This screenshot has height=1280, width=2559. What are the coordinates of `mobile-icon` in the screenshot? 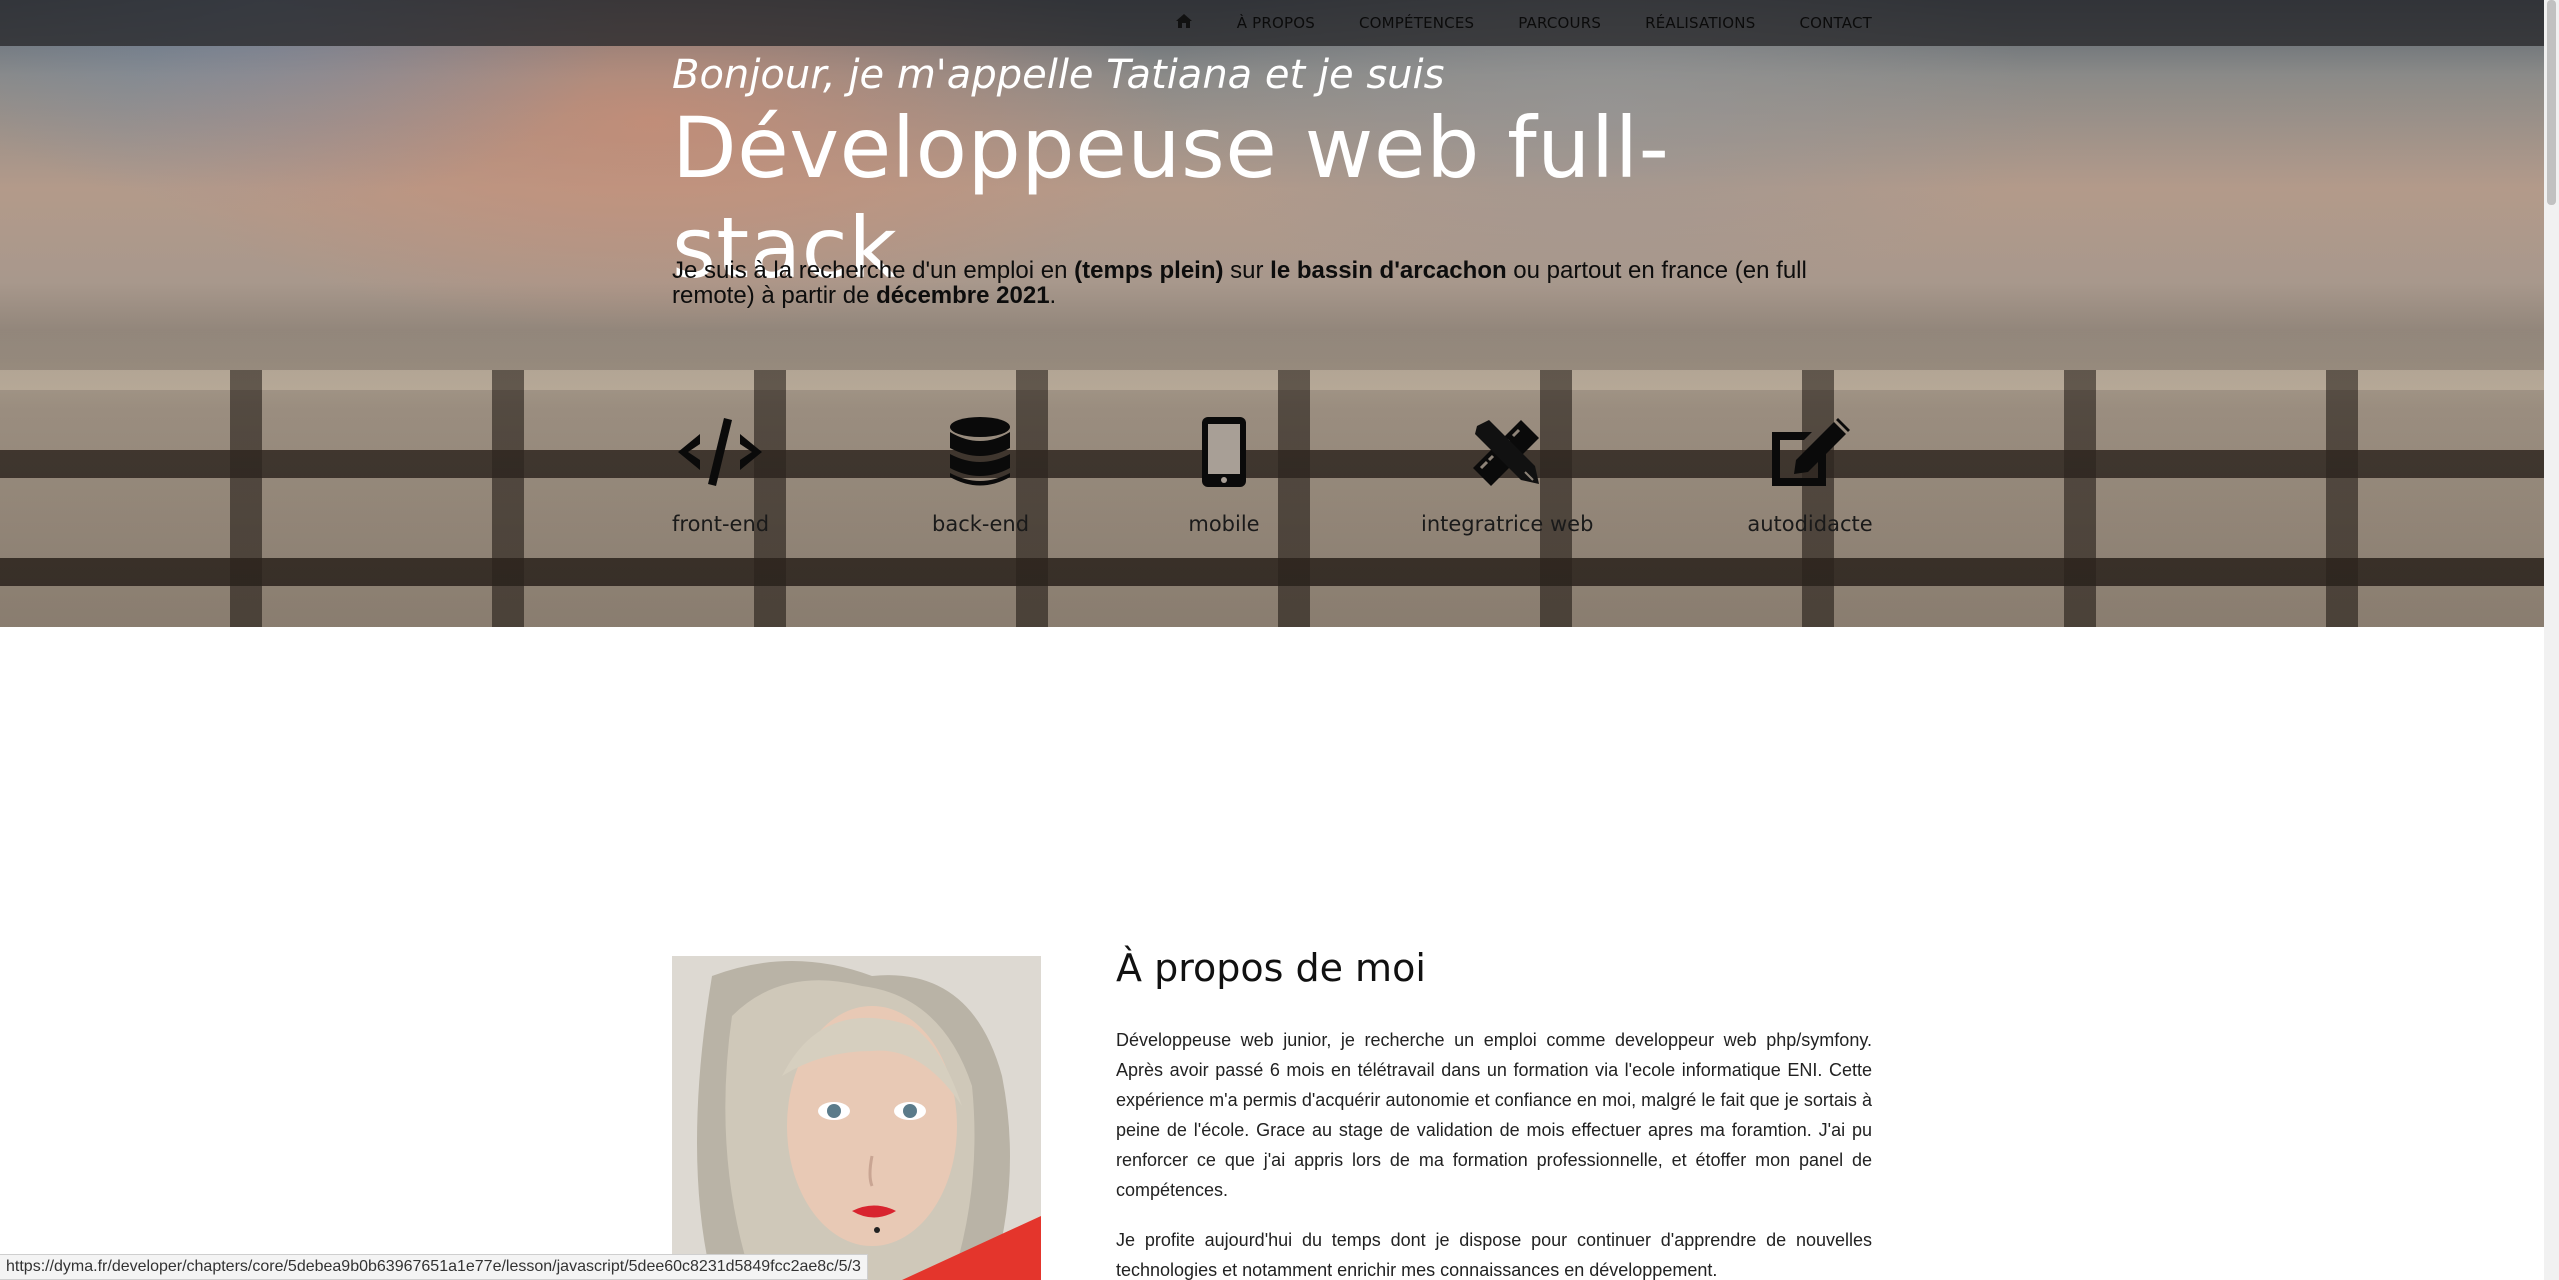 It's located at (1224, 452).